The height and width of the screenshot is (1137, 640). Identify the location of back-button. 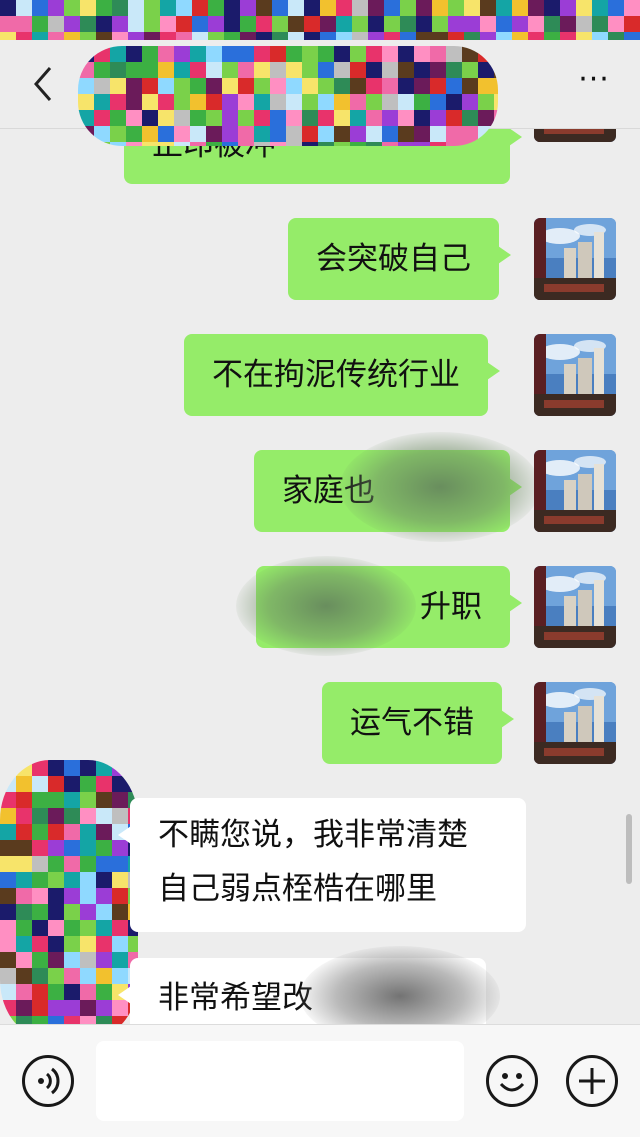
(46, 84).